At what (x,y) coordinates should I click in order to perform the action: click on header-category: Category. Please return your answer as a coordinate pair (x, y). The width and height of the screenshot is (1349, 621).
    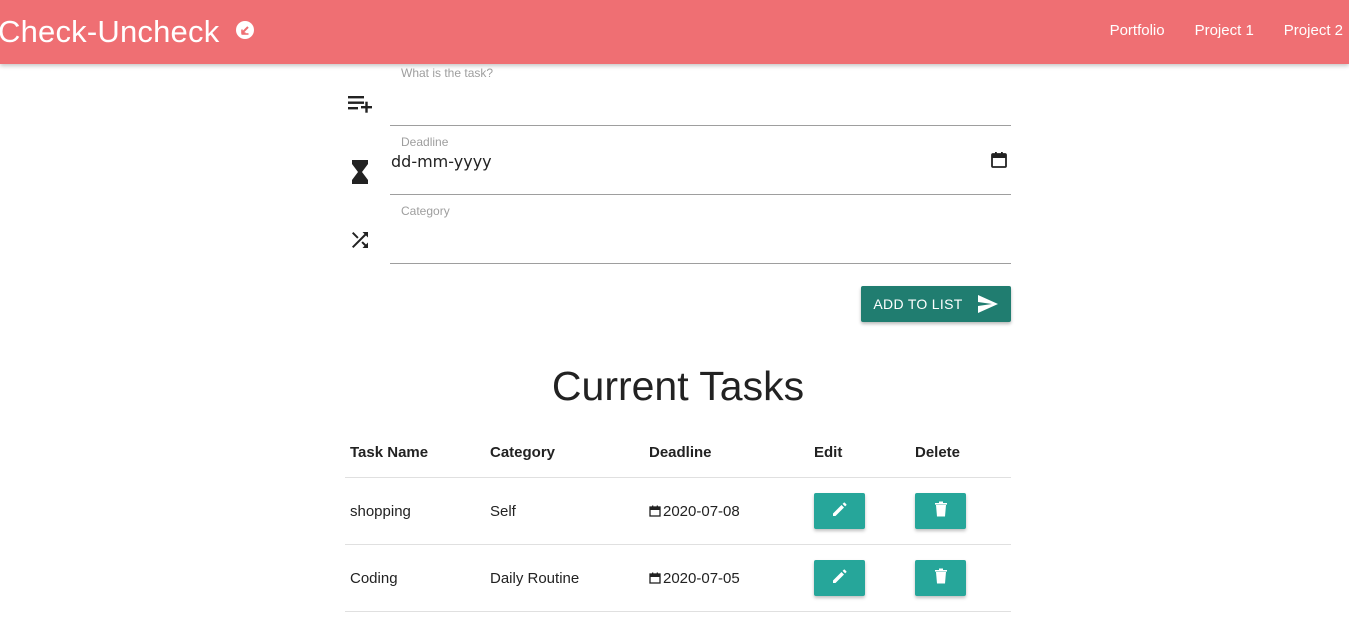
    Looking at the image, I should click on (523, 452).